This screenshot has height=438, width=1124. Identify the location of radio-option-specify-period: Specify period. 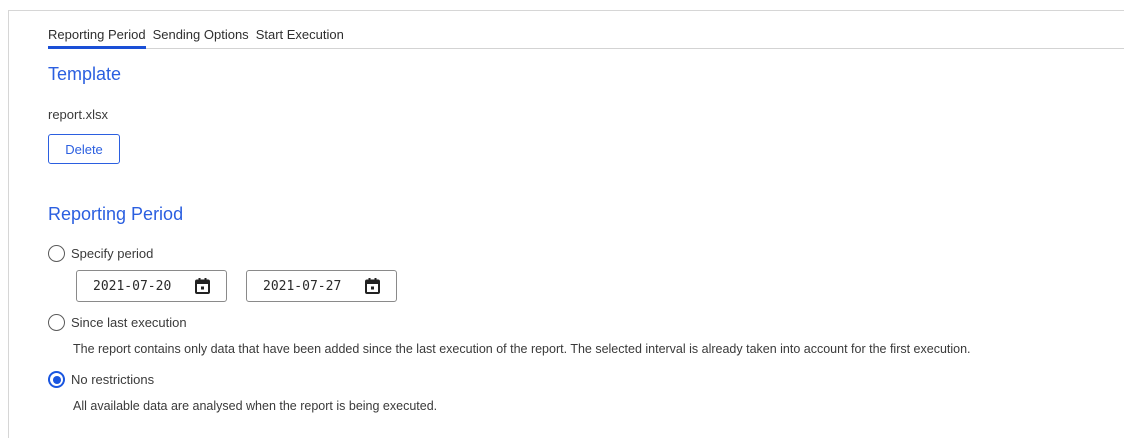
(100, 253).